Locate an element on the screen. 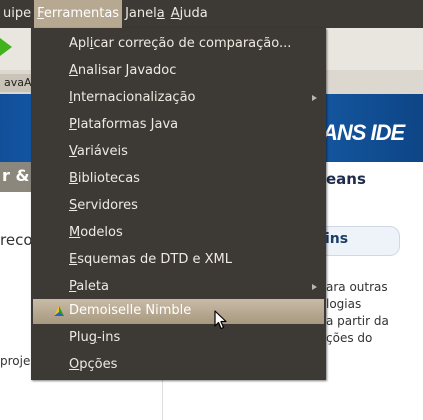 The width and height of the screenshot is (423, 420). description-line: a partir da is located at coordinates (357, 321).